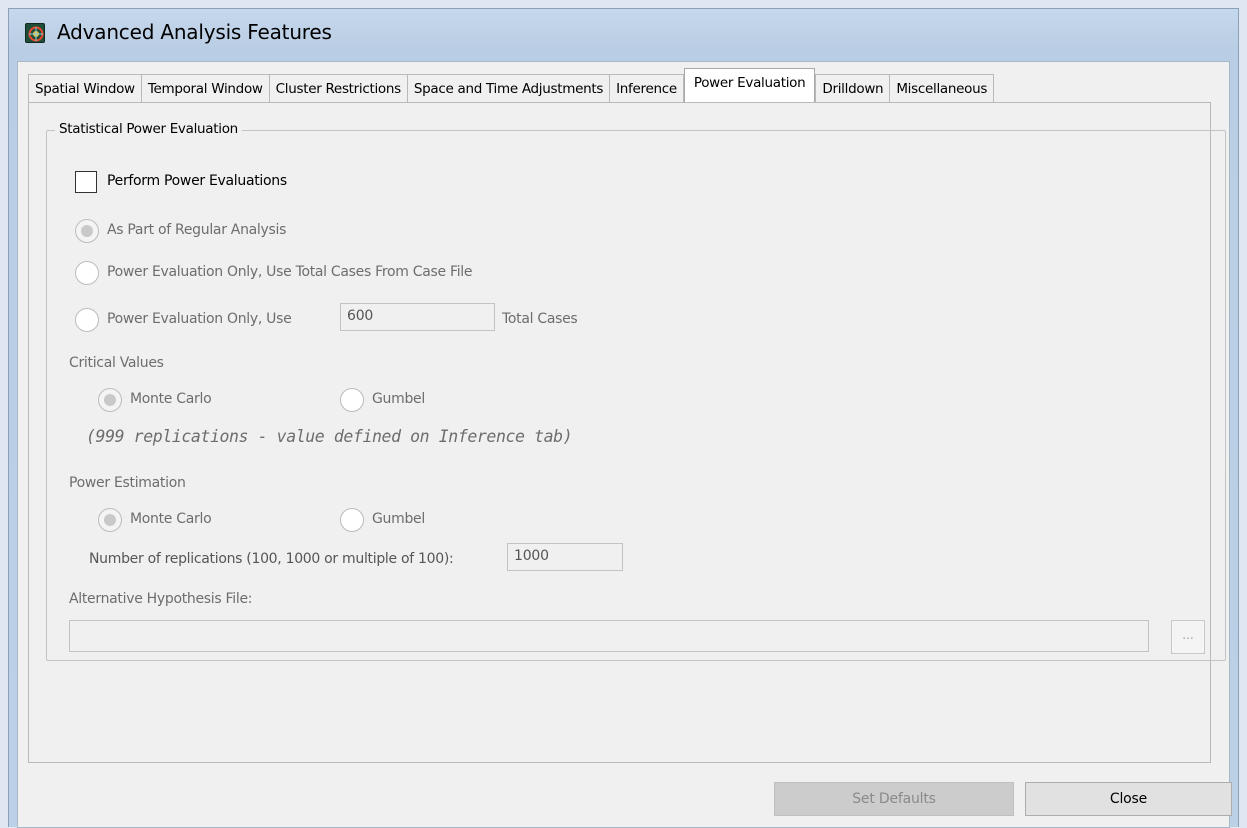 The width and height of the screenshot is (1247, 828). Describe the element at coordinates (87, 273) in the screenshot. I see `radio-case-file` at that location.